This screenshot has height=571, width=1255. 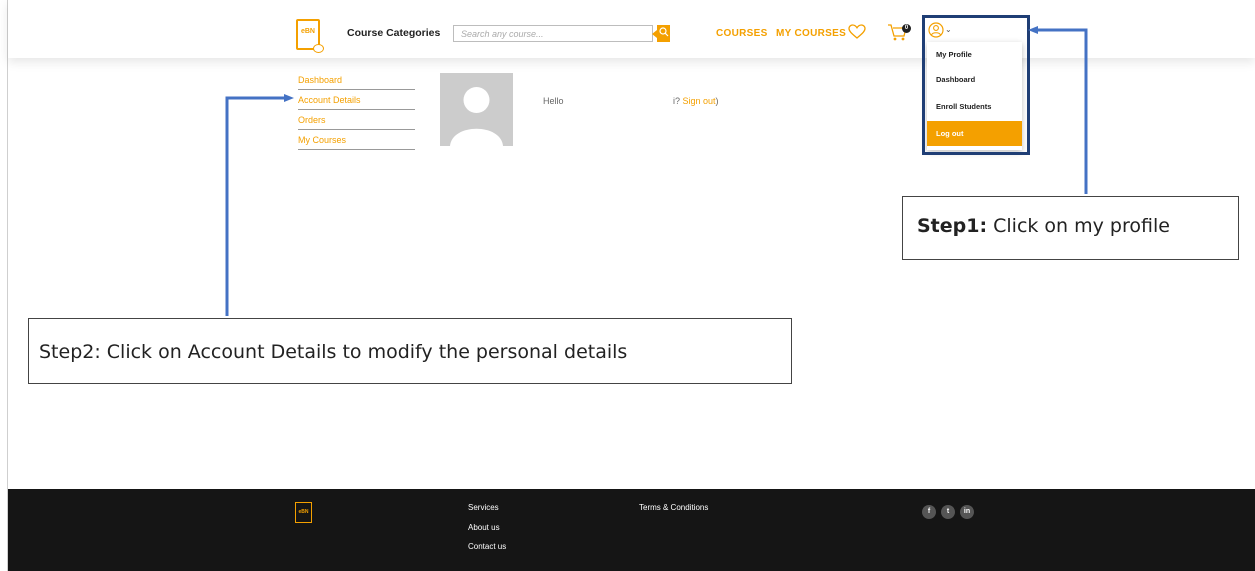 I want to click on logo-text: eBN, so click(x=307, y=31).